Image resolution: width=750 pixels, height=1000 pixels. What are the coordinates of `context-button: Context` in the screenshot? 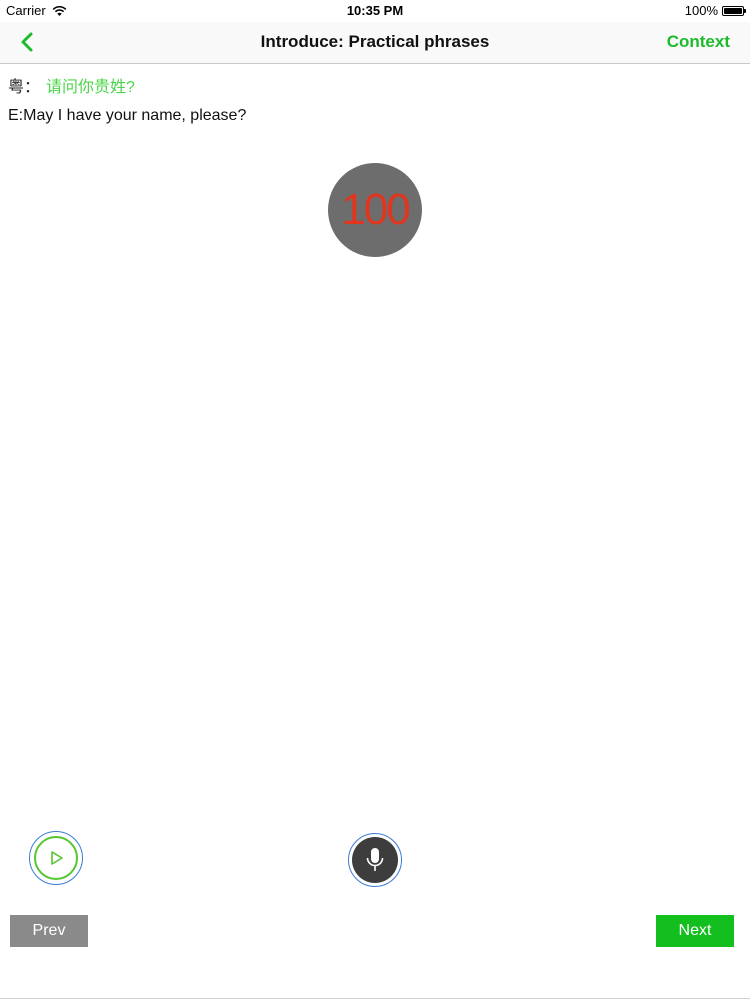 It's located at (698, 42).